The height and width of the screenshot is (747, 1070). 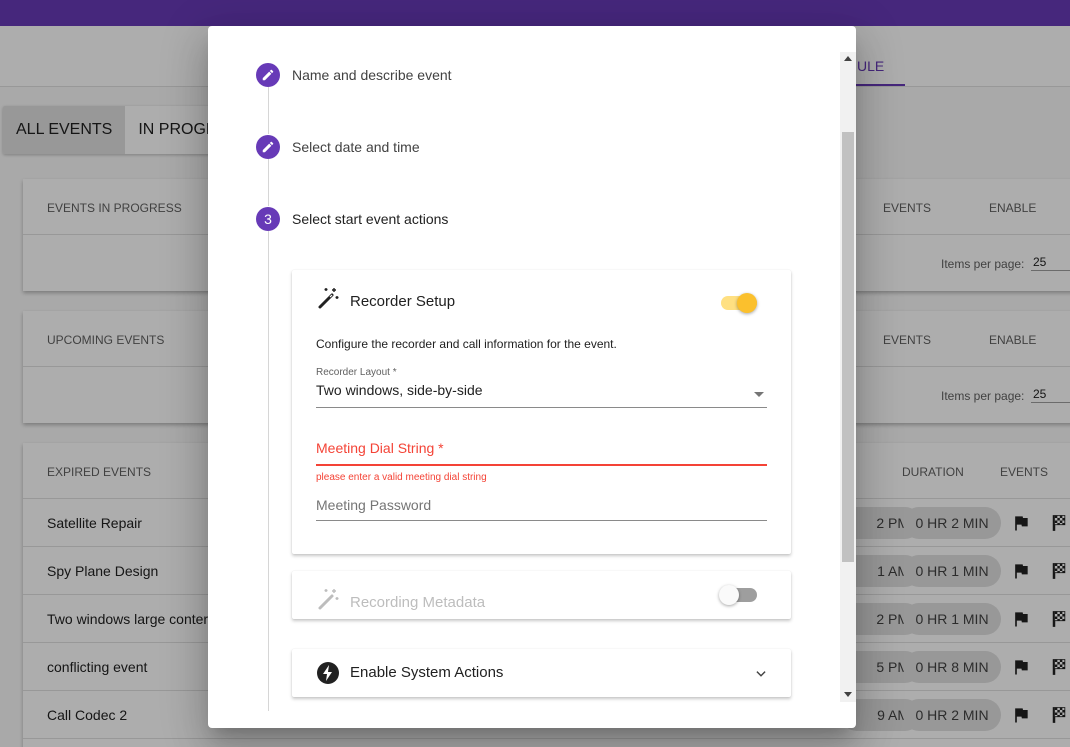 I want to click on scrollbar-thumb, so click(x=848, y=347).